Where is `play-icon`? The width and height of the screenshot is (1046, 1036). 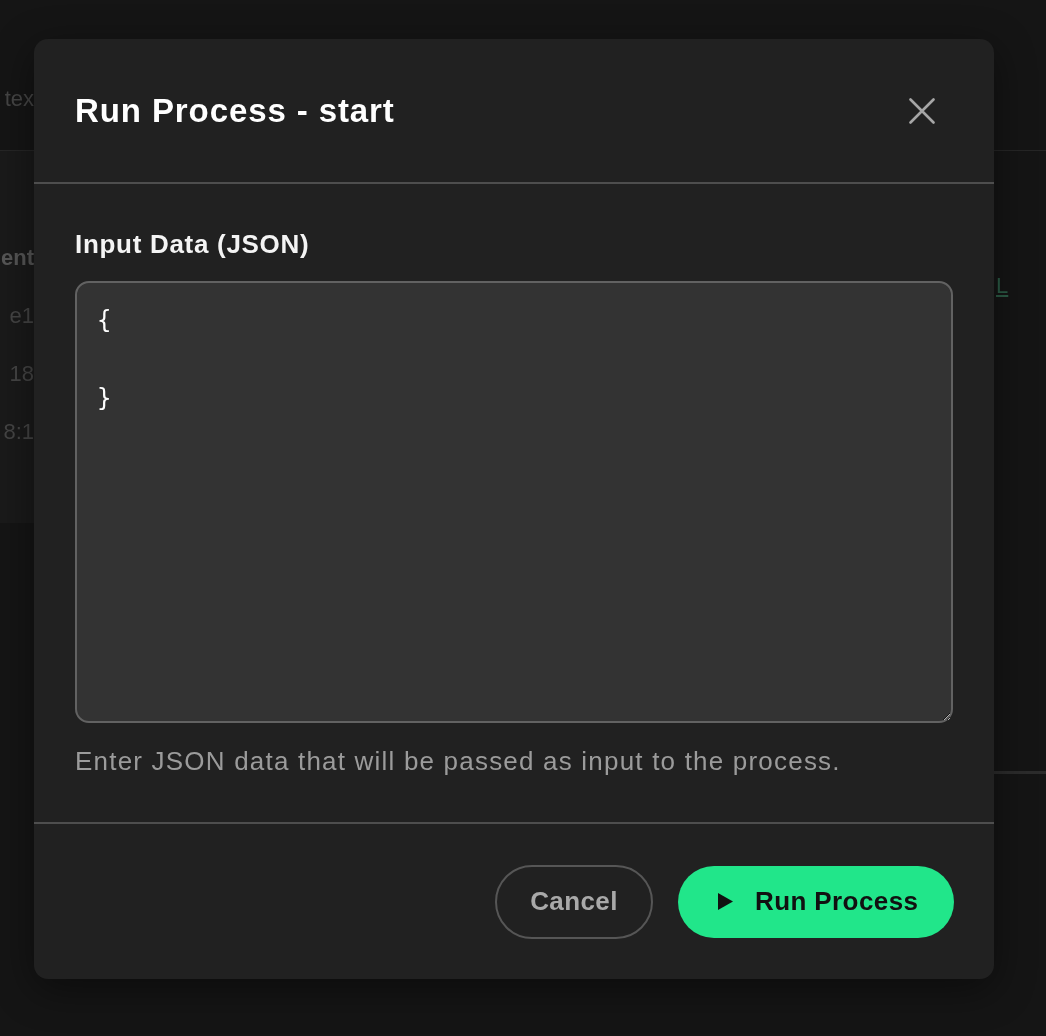
play-icon is located at coordinates (725, 901).